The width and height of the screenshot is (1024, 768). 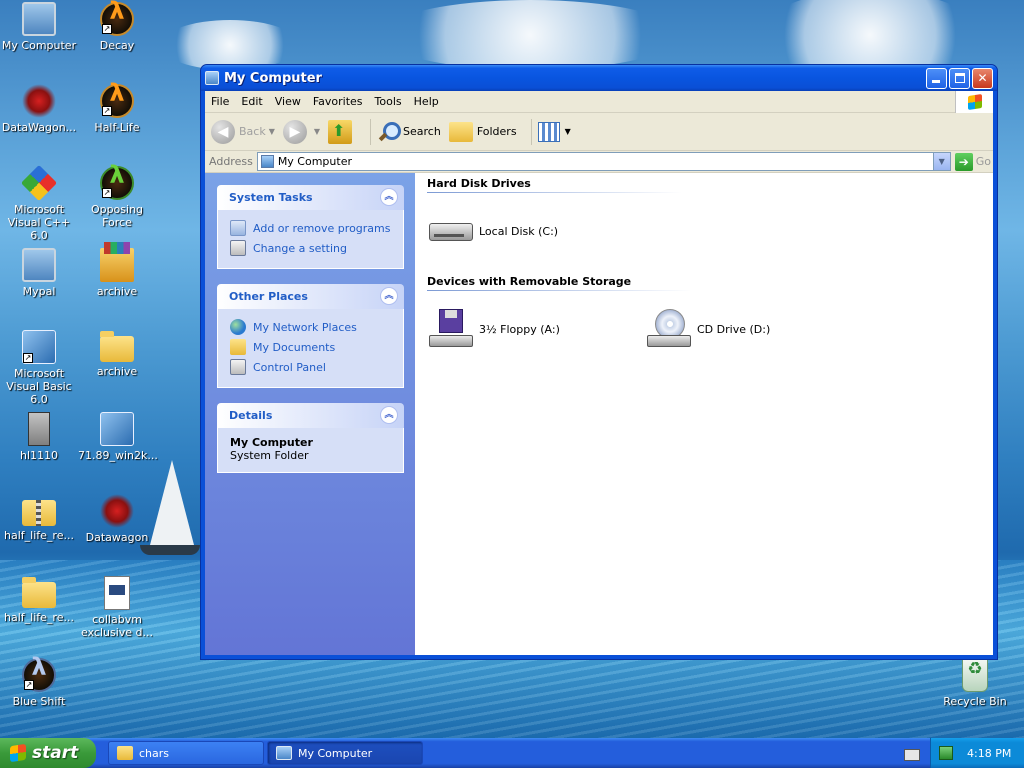 I want to click on desktop-icon-archive-folder: archive, so click(x=117, y=354).